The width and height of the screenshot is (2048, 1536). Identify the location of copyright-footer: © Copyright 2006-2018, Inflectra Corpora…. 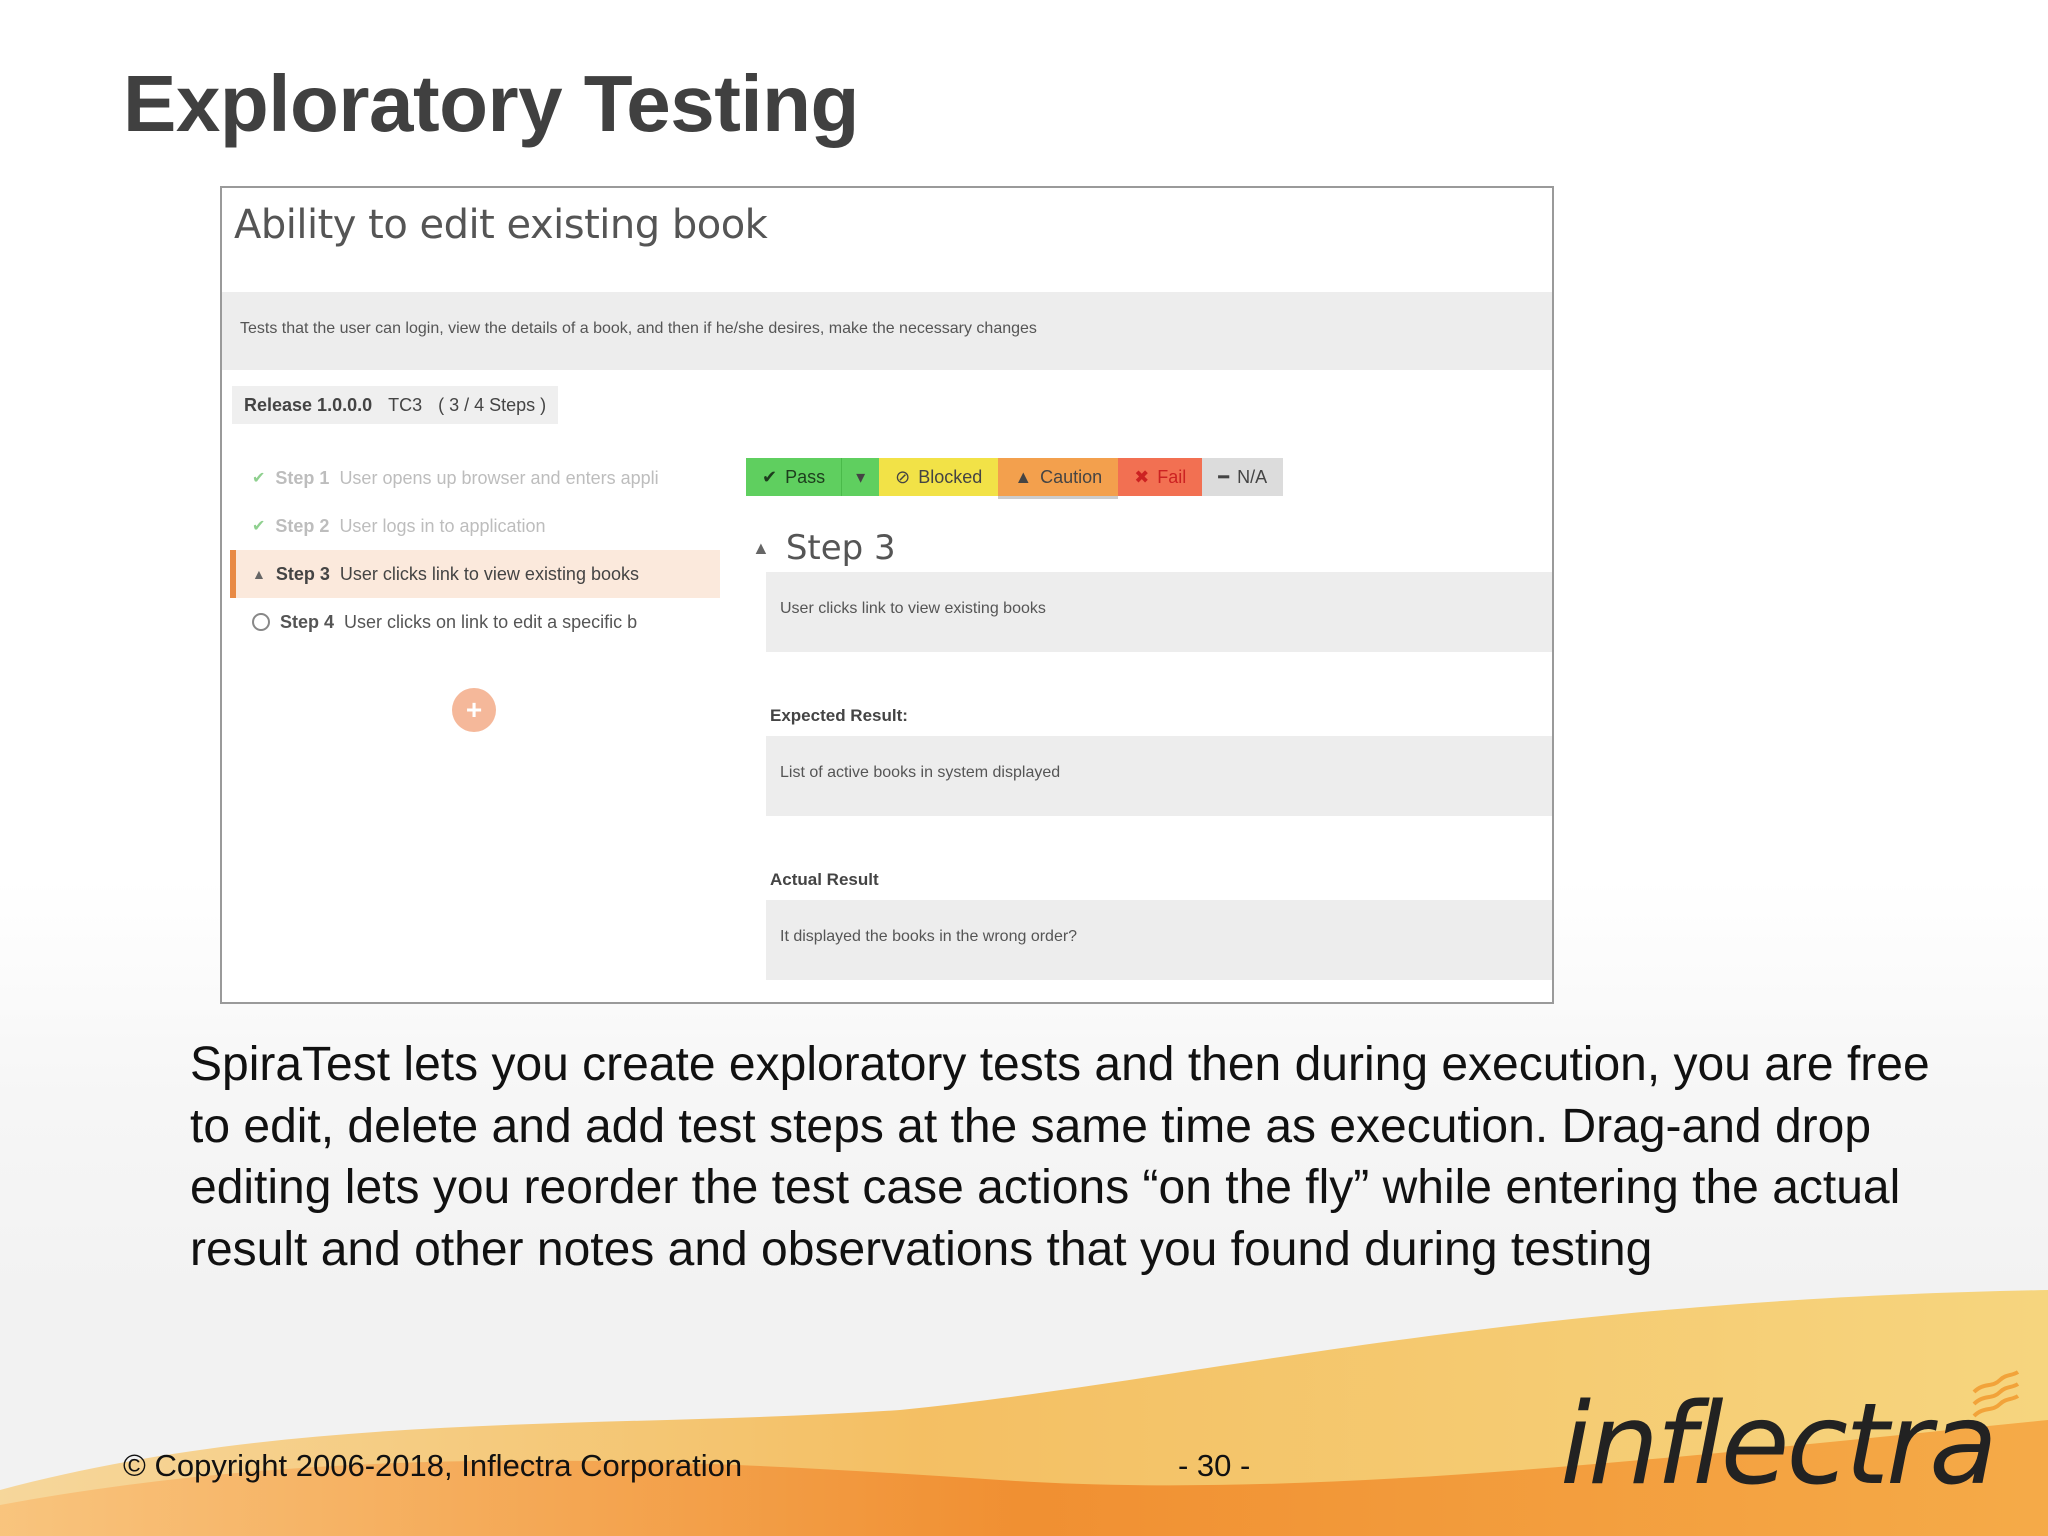
(433, 1465).